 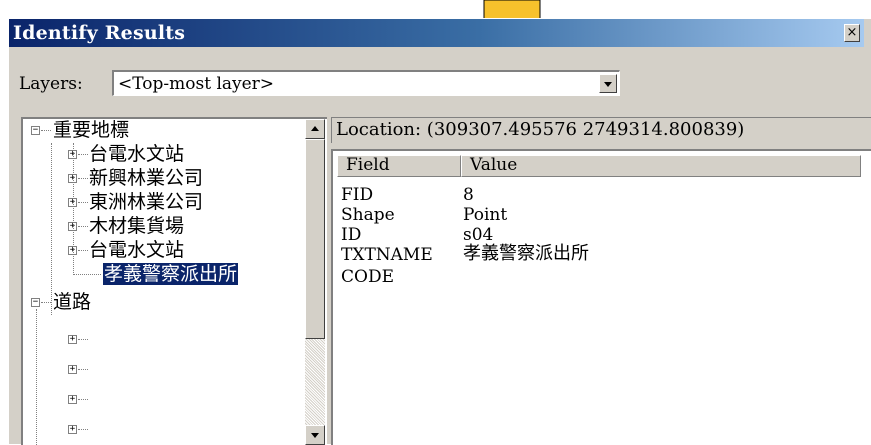 I want to click on tree-item: 木材集貨場, so click(x=136, y=226).